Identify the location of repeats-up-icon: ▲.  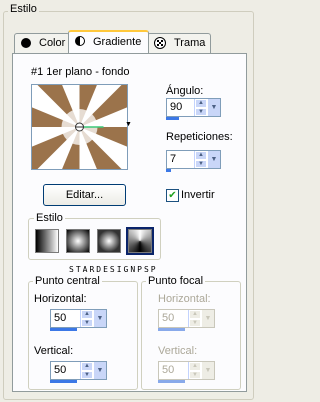
(201, 155).